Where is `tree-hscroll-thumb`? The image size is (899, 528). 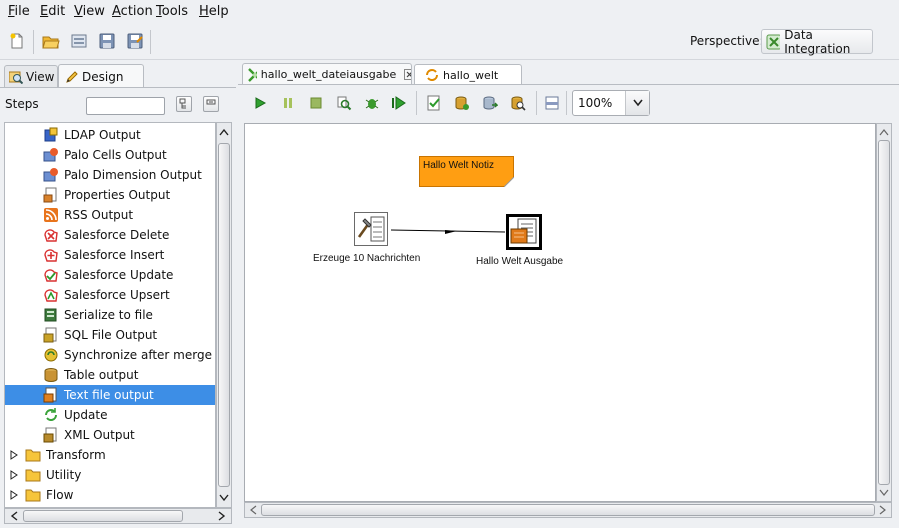
tree-hscroll-thumb is located at coordinates (103, 516).